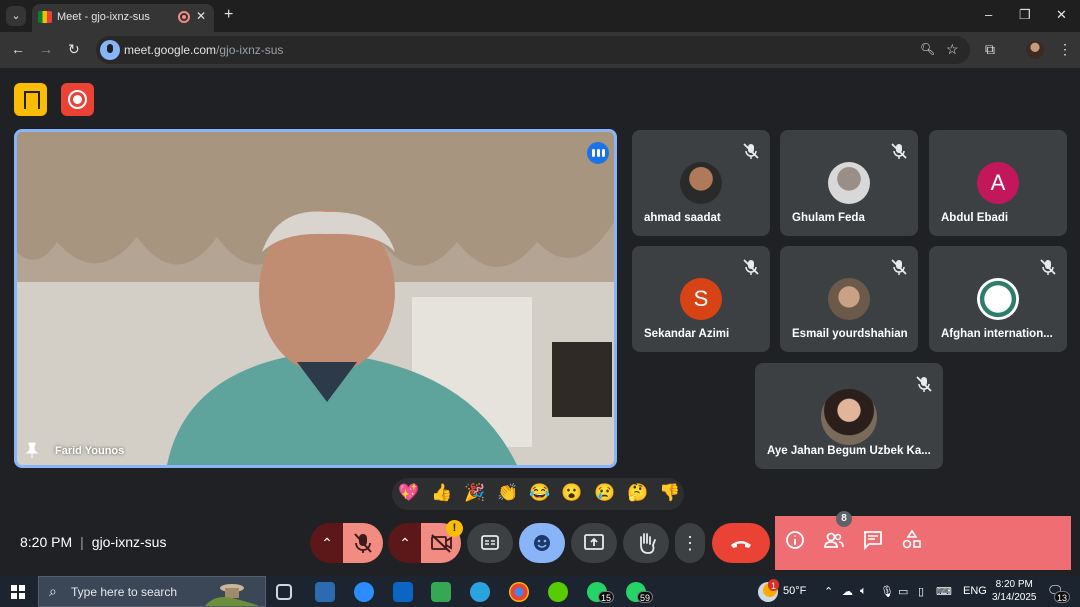 The width and height of the screenshot is (1080, 607). I want to click on address-bar: meet.google.com/gjo-ixnz-sus 🔍︎ ☆, so click(533, 50).